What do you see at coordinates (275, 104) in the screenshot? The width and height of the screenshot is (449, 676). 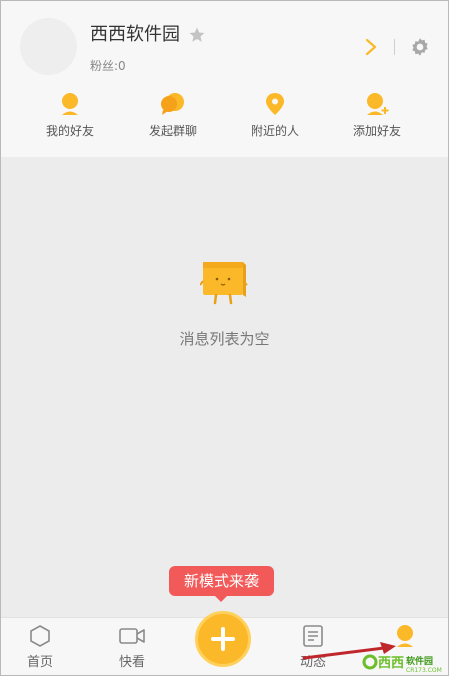 I see `location-pin-icon` at bounding box center [275, 104].